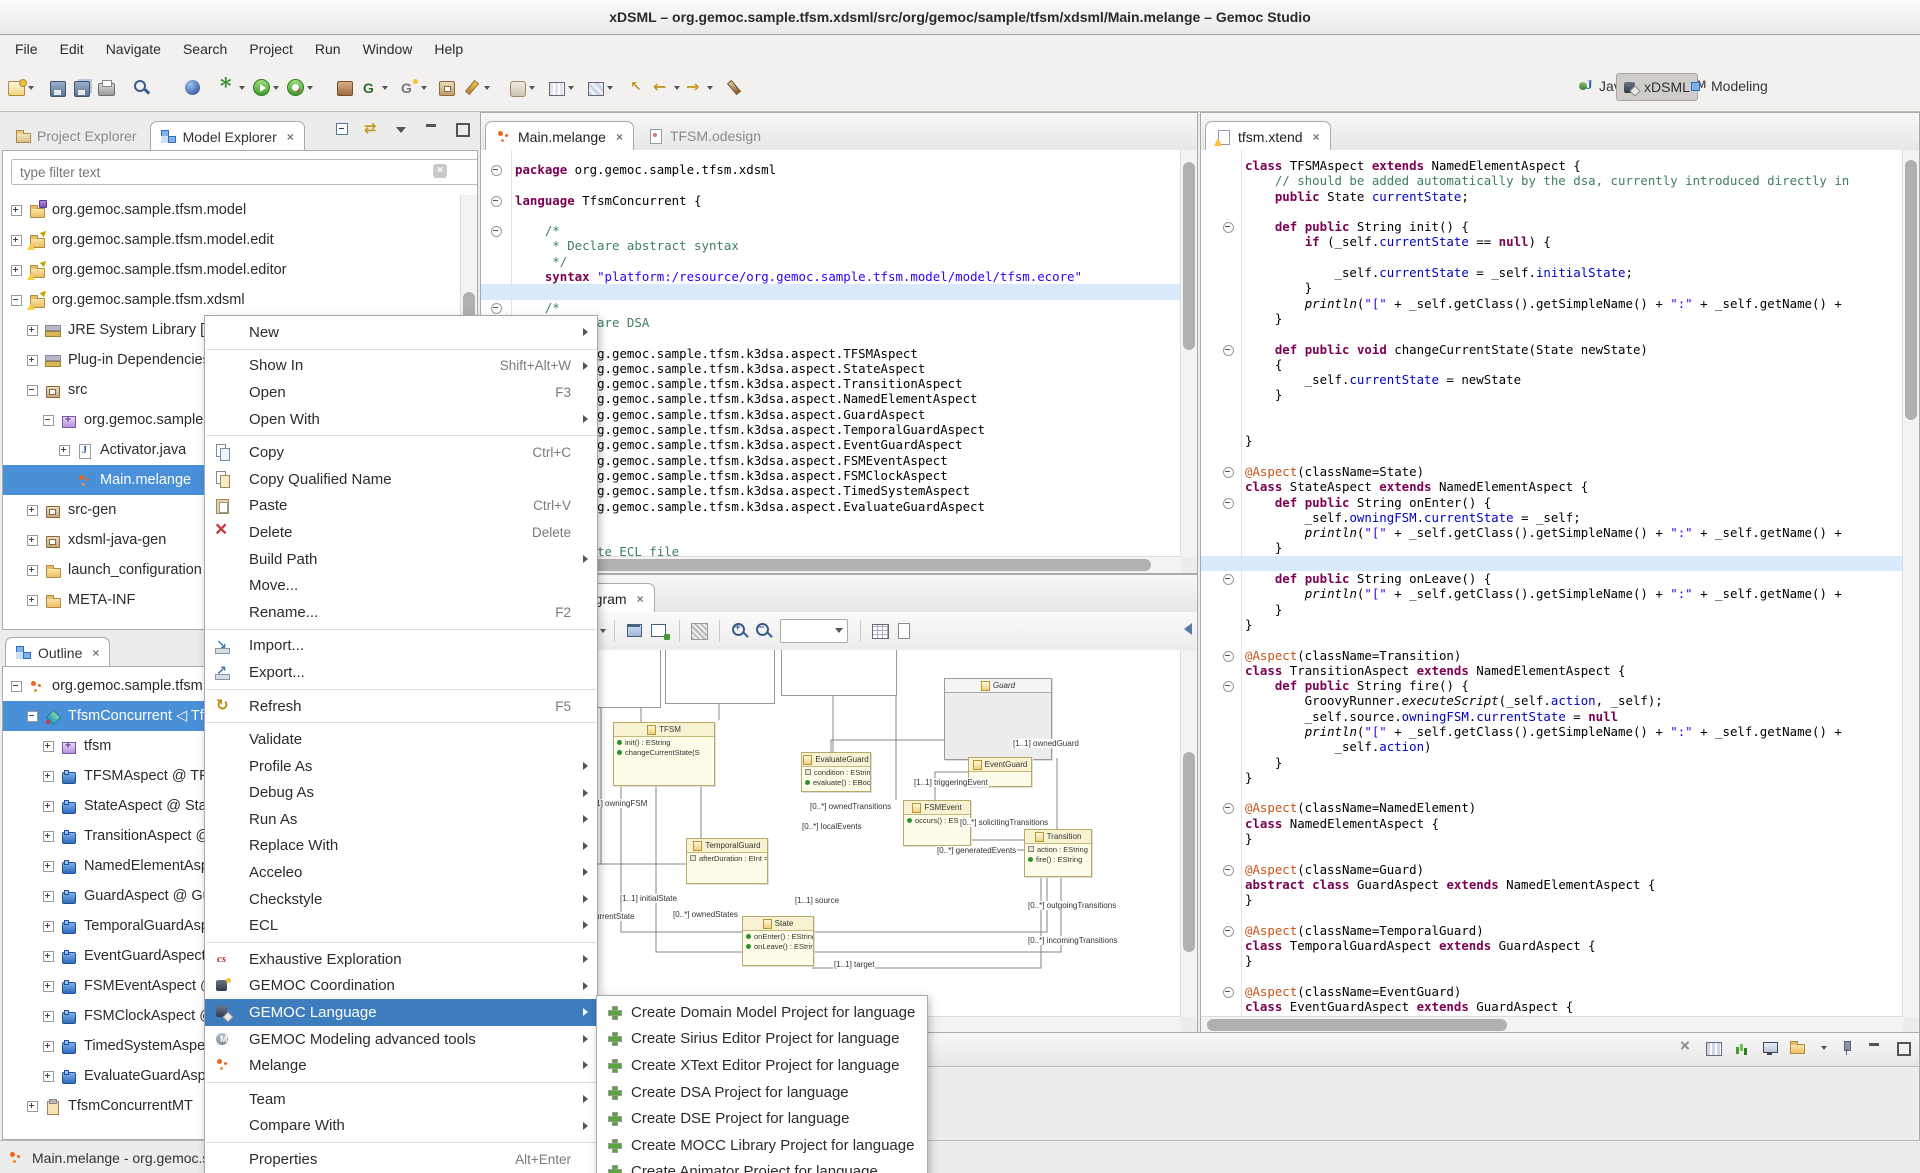  I want to click on context-menu-item-acceleo: Acceleo, so click(401, 872).